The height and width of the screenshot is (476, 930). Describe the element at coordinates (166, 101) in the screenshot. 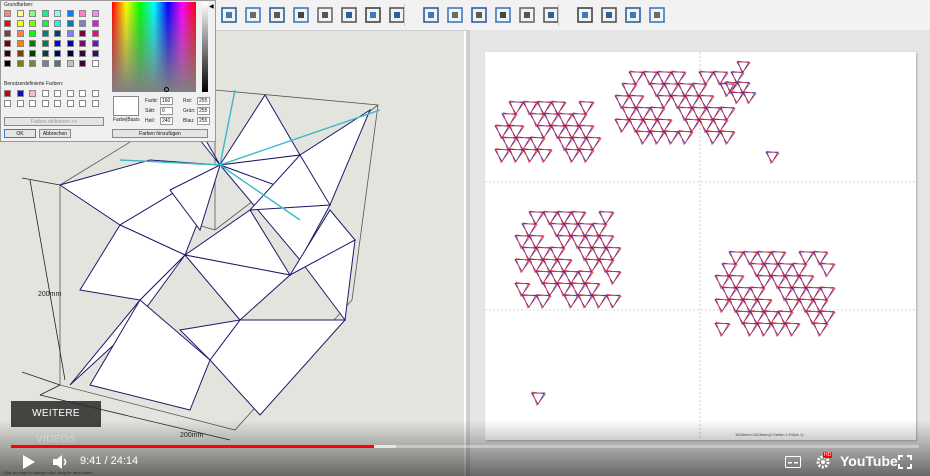

I see `hue-field: 160` at that location.